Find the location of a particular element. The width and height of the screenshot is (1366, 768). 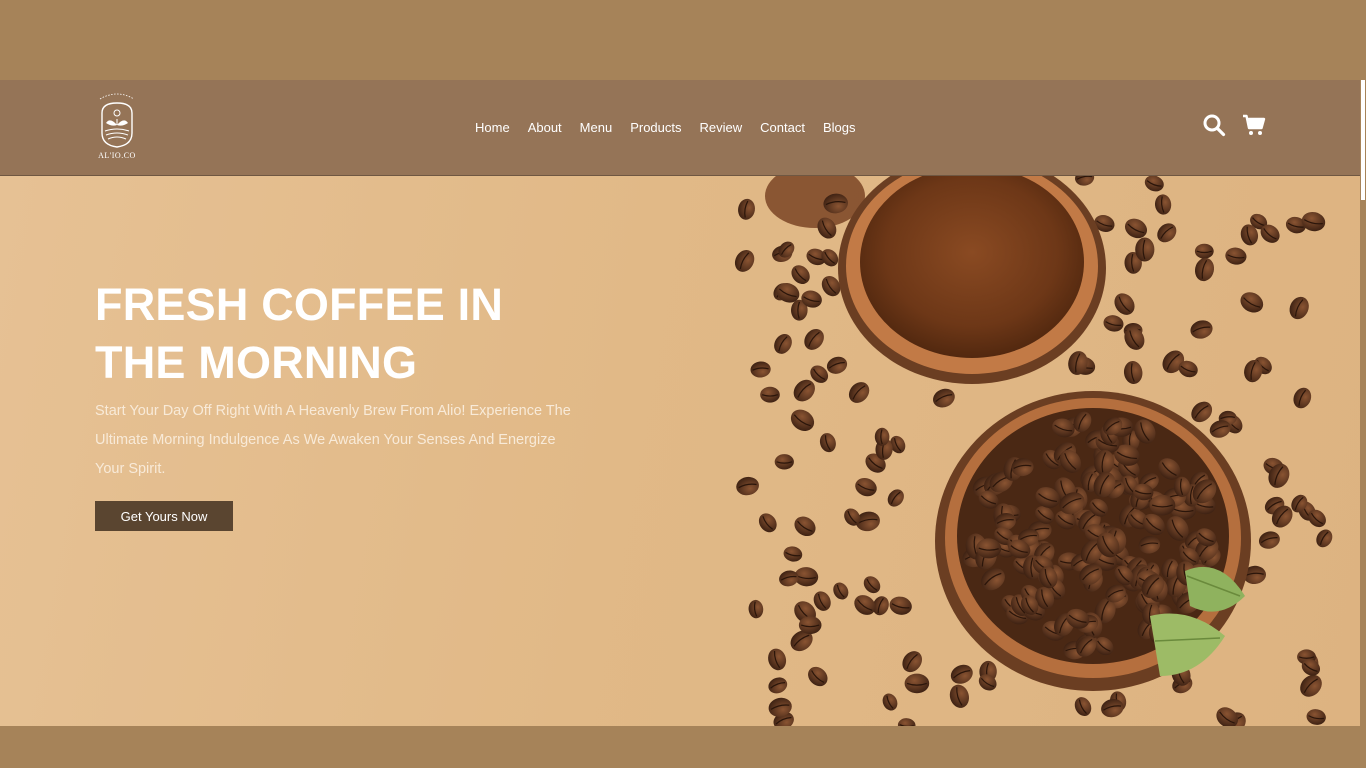

logo-emblem-icon is located at coordinates (117, 120).